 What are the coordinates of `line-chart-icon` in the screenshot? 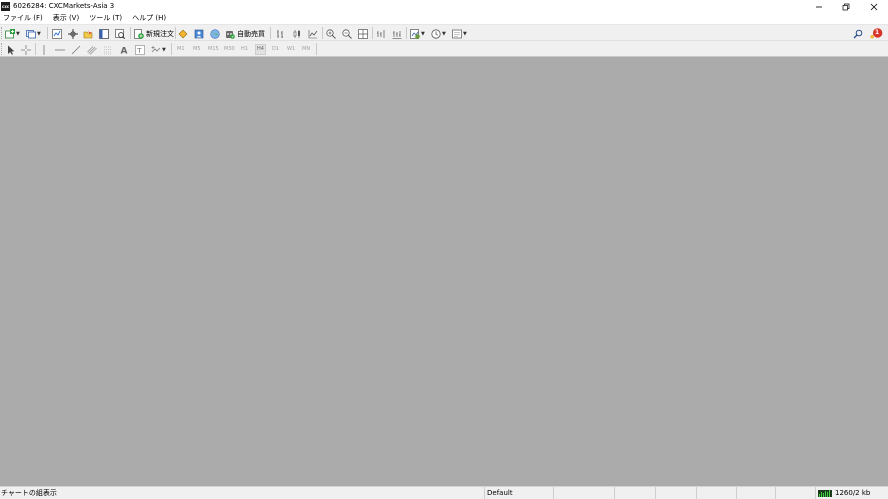 It's located at (313, 33).